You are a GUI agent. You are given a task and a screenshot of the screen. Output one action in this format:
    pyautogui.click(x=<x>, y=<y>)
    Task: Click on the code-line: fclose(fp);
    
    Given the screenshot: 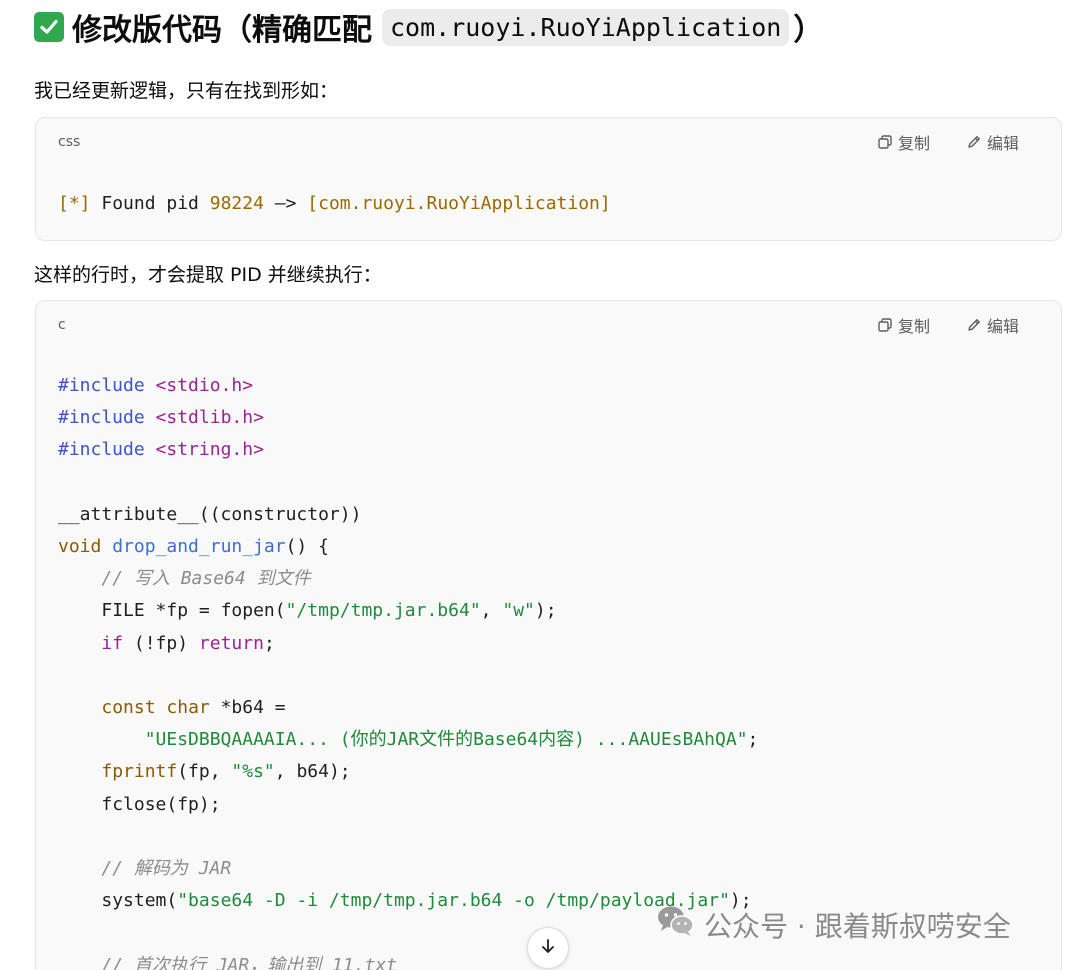 What is the action you would take?
    pyautogui.click(x=161, y=804)
    